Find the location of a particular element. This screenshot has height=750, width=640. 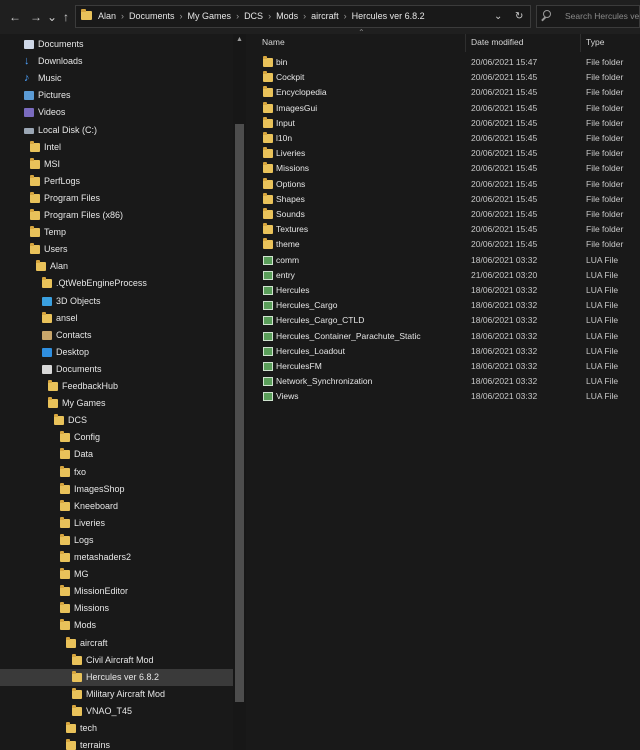

nav-item: MSI is located at coordinates (116, 164).